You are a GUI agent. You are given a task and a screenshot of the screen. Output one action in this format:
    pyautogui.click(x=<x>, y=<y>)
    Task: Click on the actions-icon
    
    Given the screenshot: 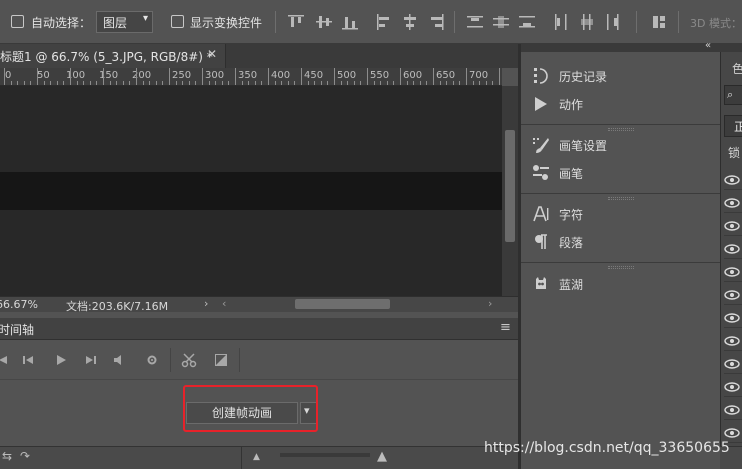 What is the action you would take?
    pyautogui.click(x=541, y=104)
    